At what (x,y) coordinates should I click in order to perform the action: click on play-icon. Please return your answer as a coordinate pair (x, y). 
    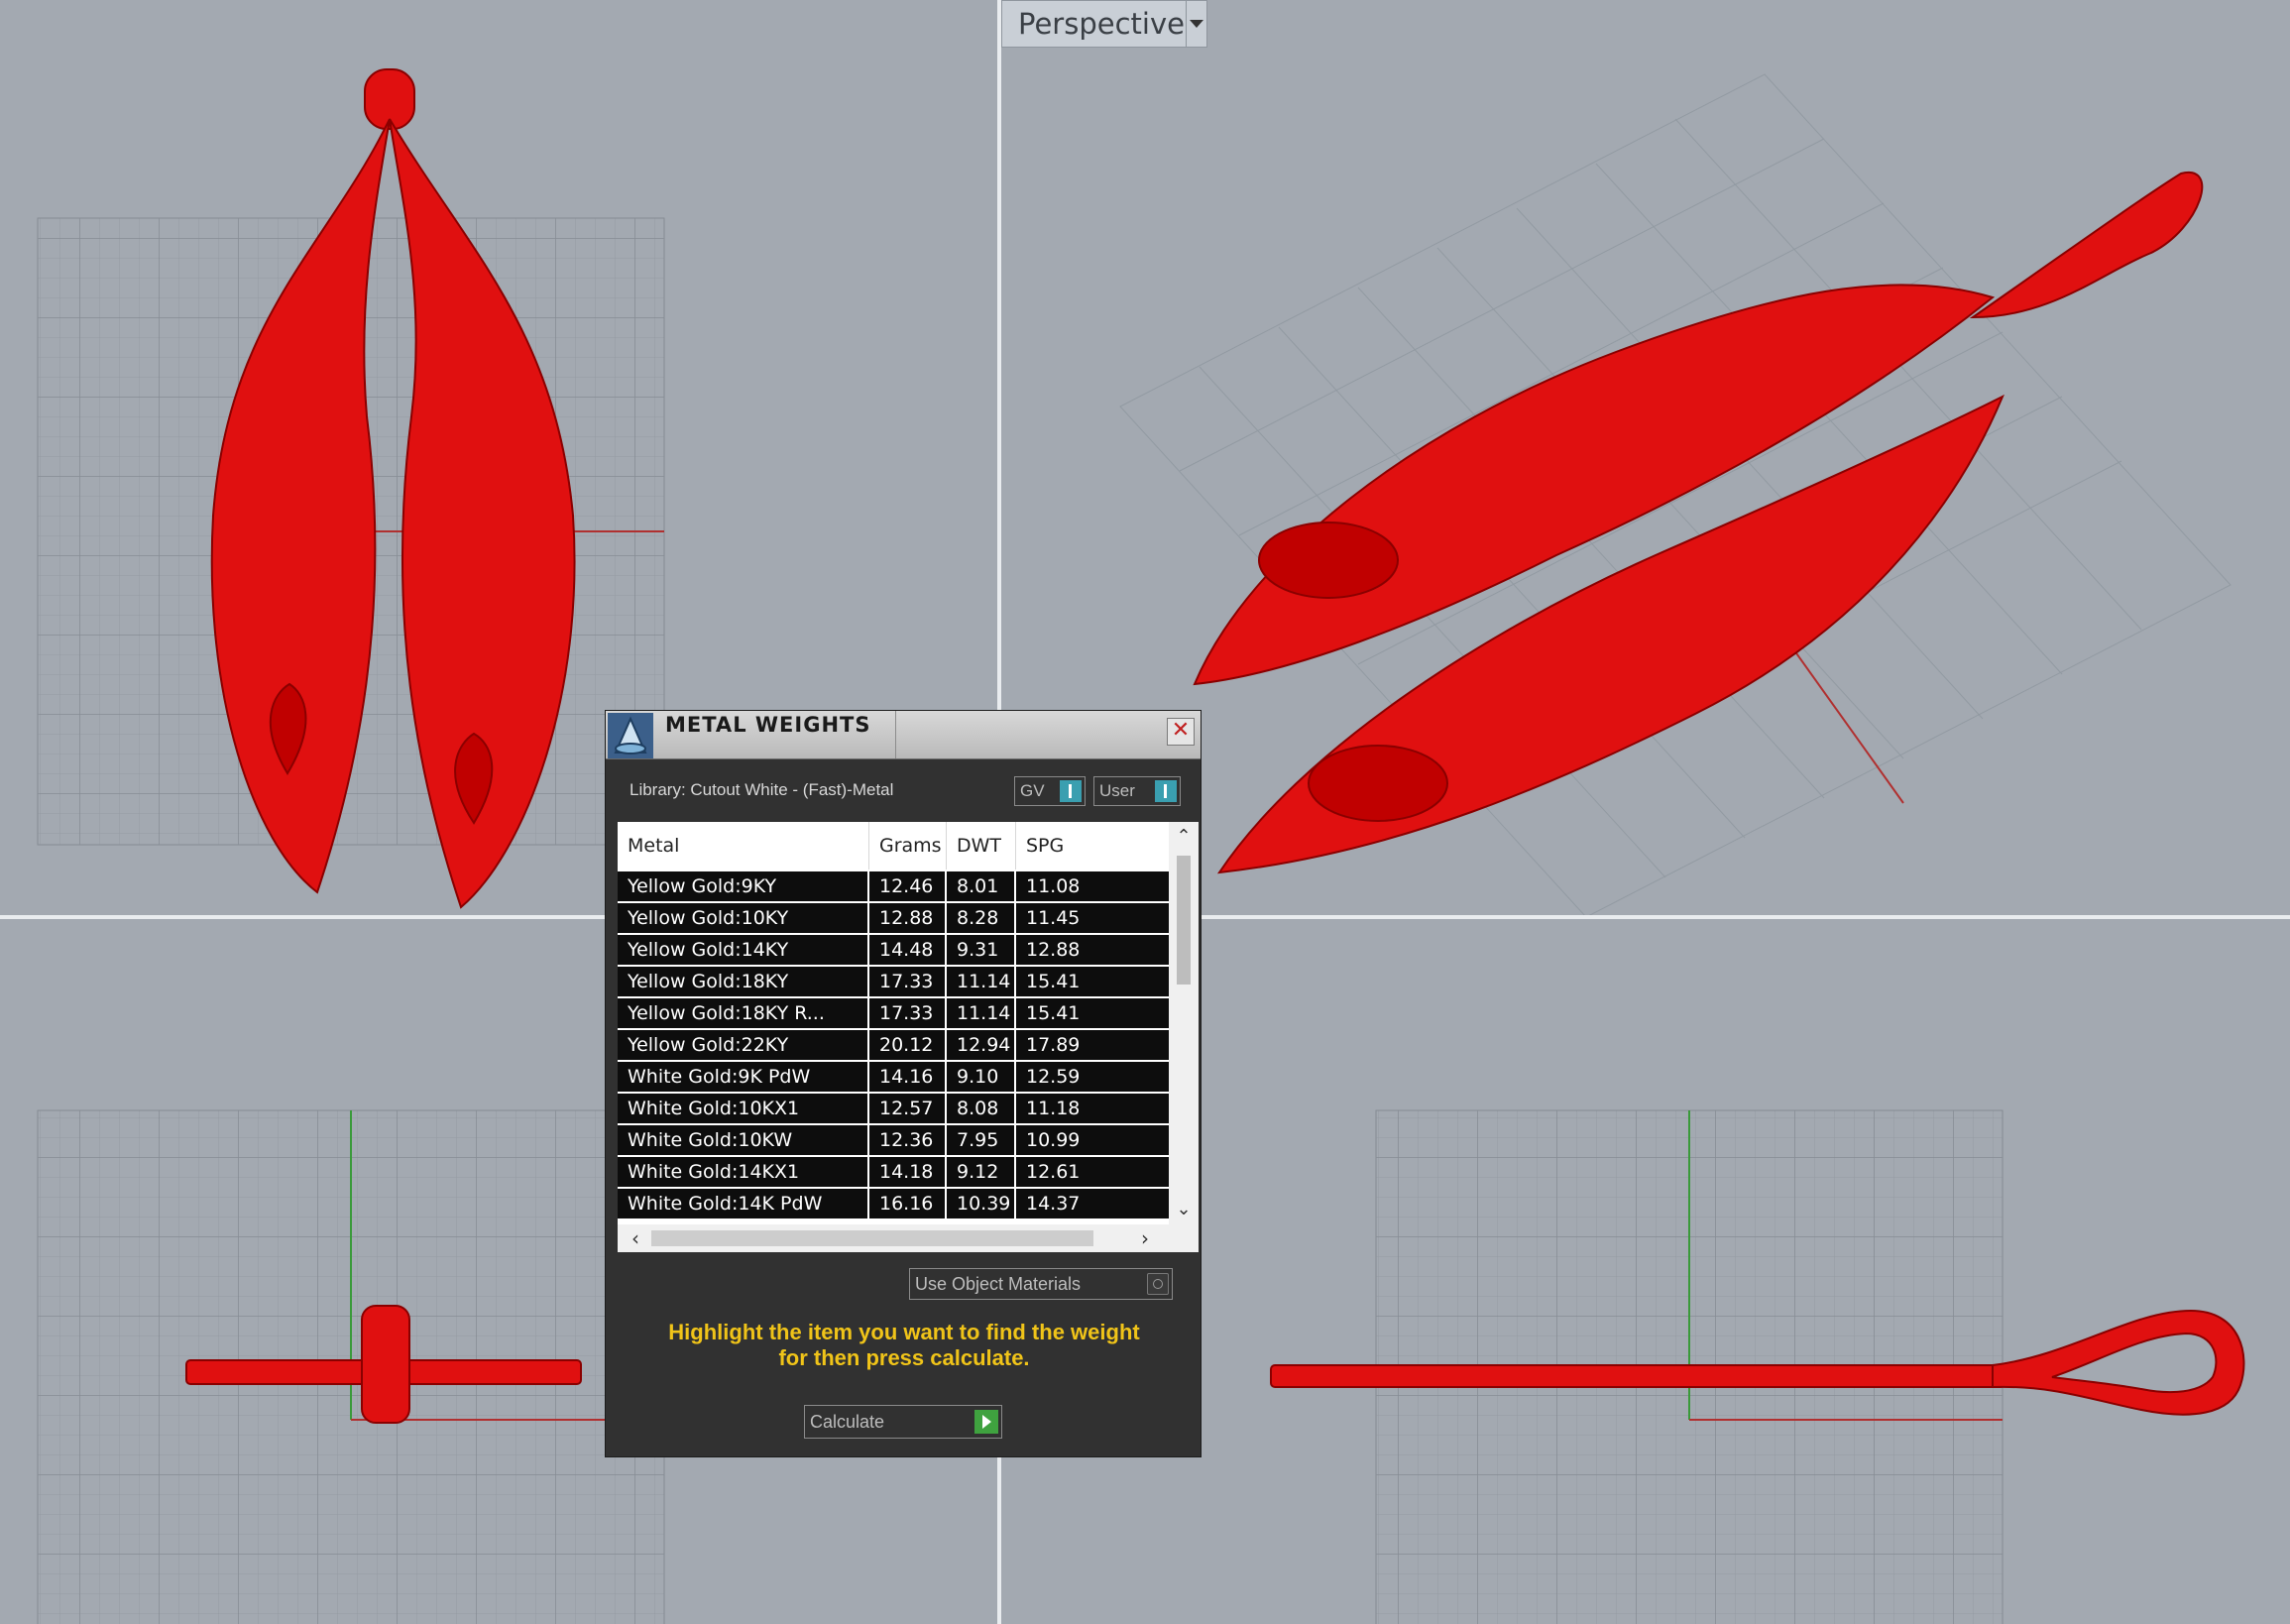
    Looking at the image, I should click on (986, 1422).